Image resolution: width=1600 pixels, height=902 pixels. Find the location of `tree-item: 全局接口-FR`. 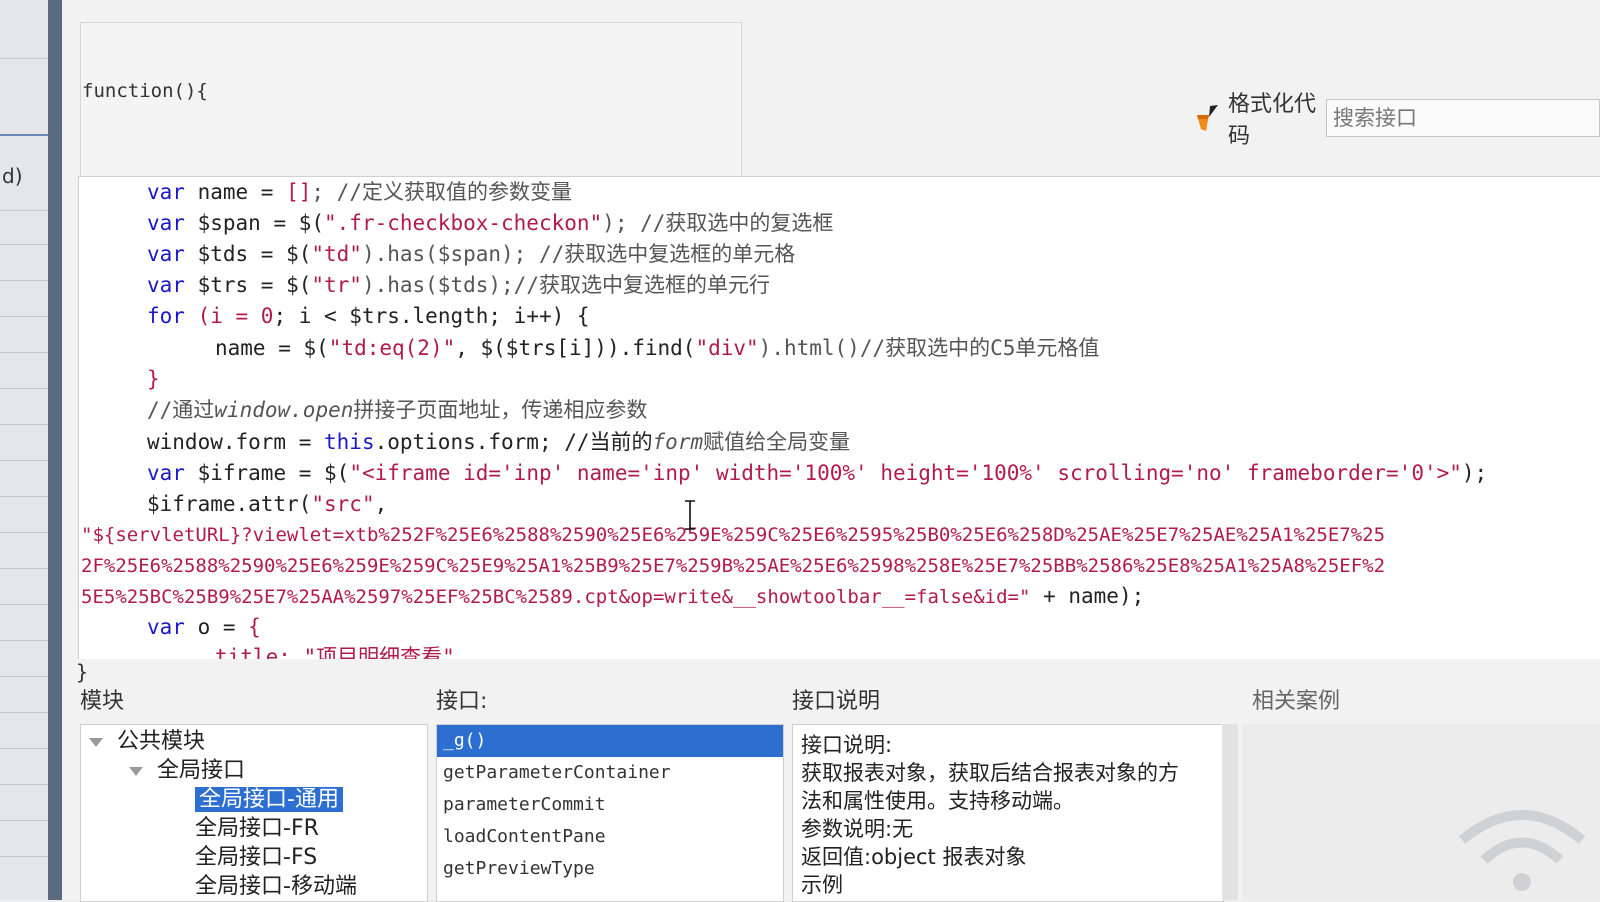

tree-item: 全局接口-FR is located at coordinates (257, 829).